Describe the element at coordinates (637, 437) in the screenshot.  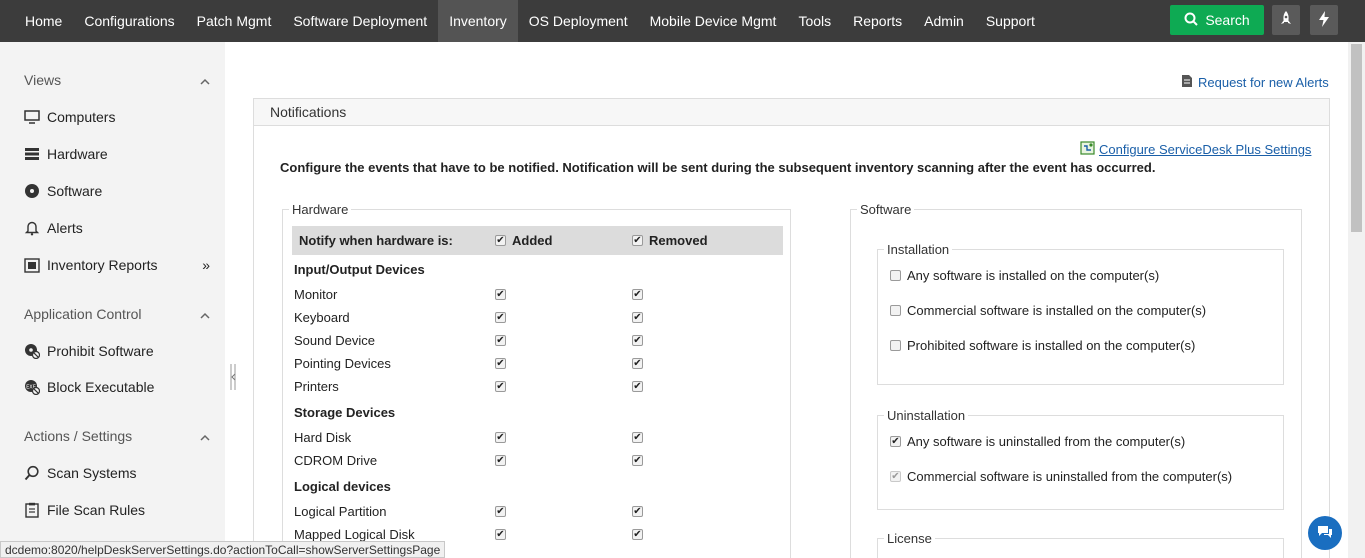
I see `hard-disk-removed-checkbox: ✔` at that location.